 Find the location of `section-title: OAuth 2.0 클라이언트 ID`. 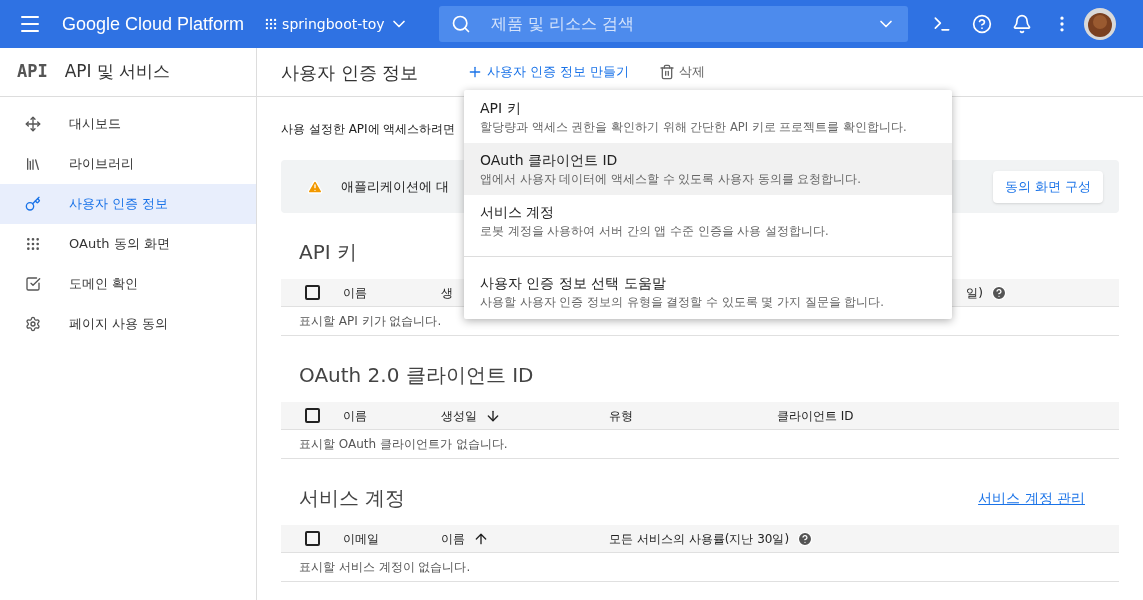

section-title: OAuth 2.0 클라이언트 ID is located at coordinates (416, 375).